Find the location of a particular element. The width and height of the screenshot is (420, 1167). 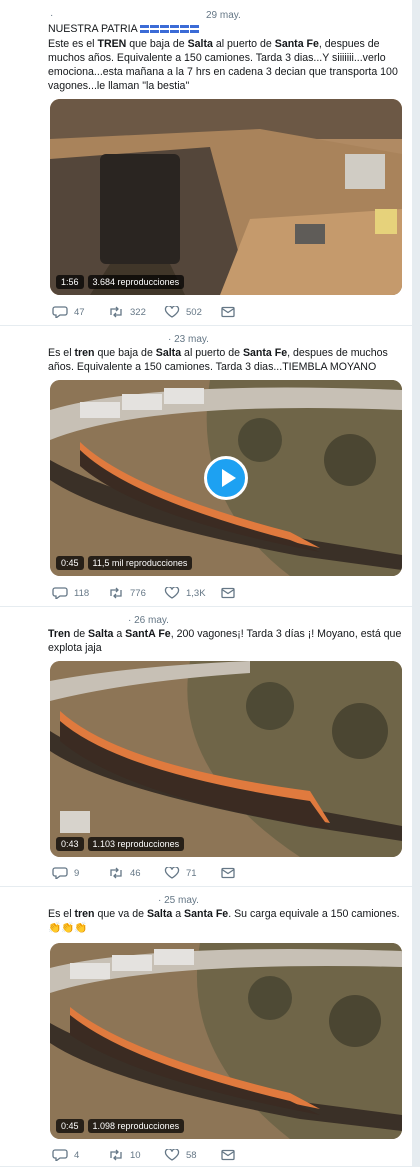

reply-button: 9 is located at coordinates (80, 874).